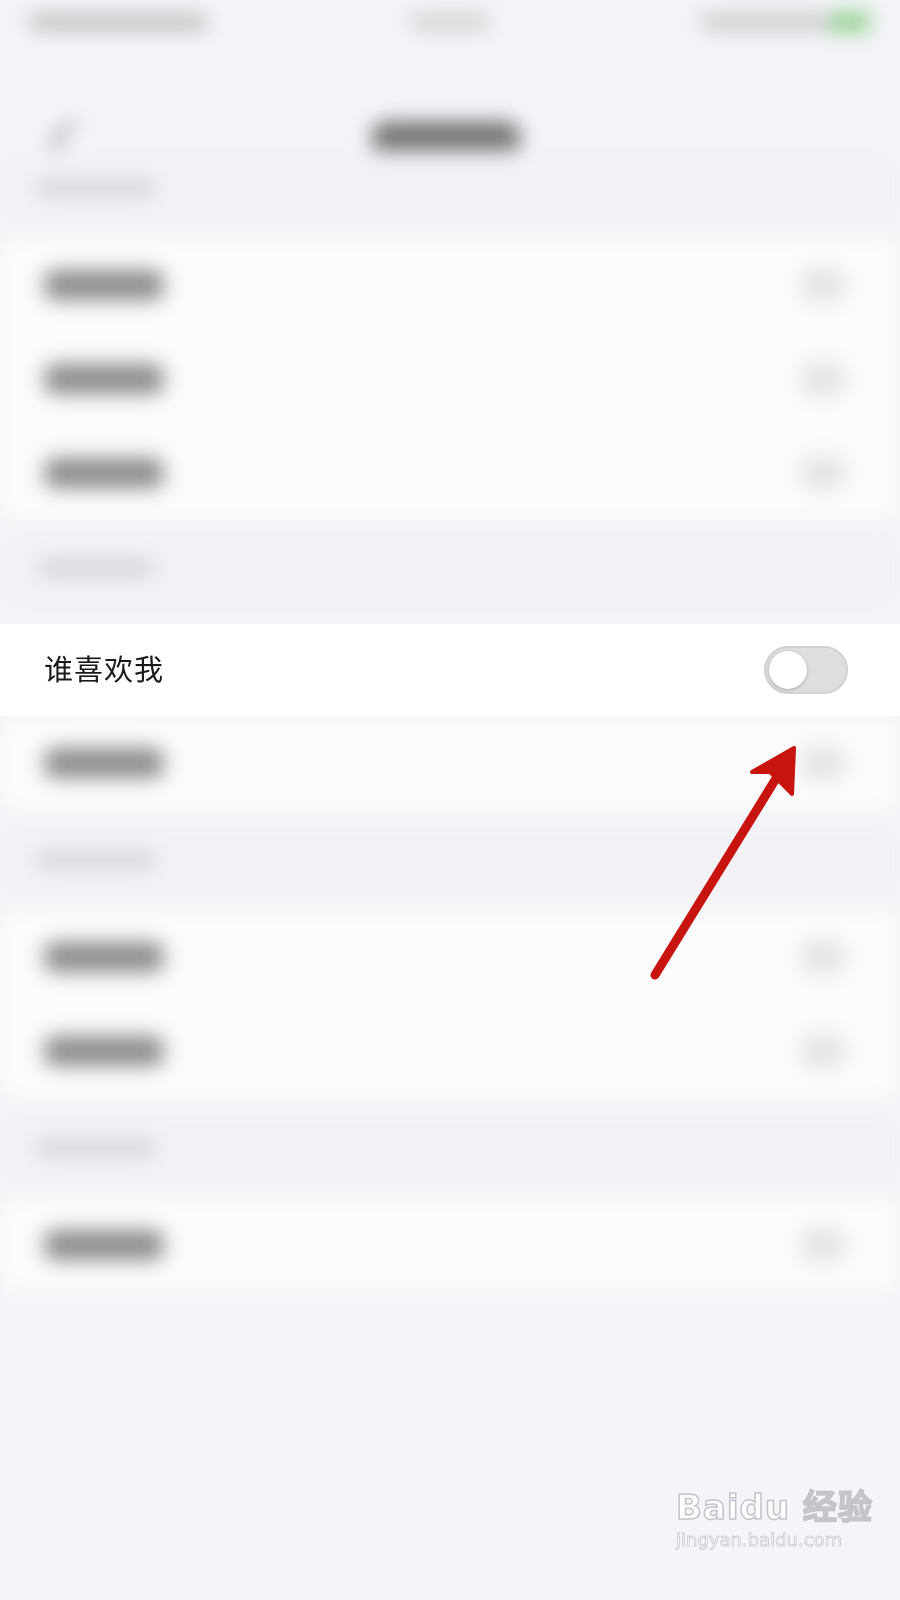 The height and width of the screenshot is (1600, 900). I want to click on who-likes-me-toggle, so click(806, 670).